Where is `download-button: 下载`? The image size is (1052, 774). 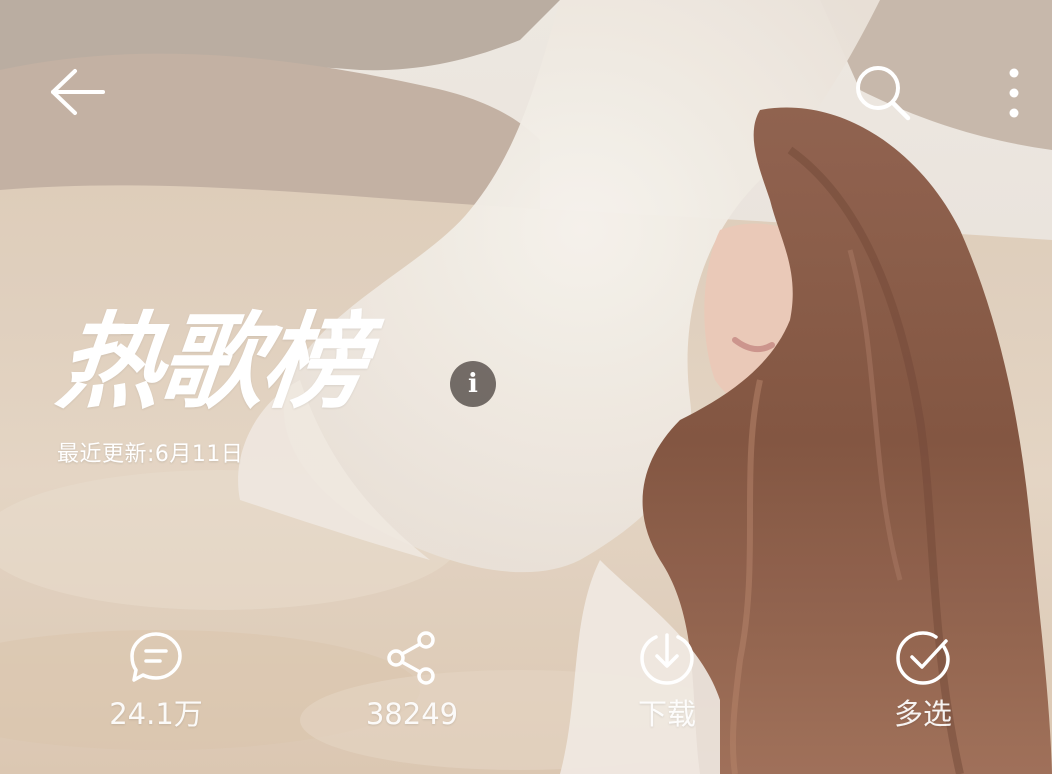
download-button: 下载 is located at coordinates (667, 678).